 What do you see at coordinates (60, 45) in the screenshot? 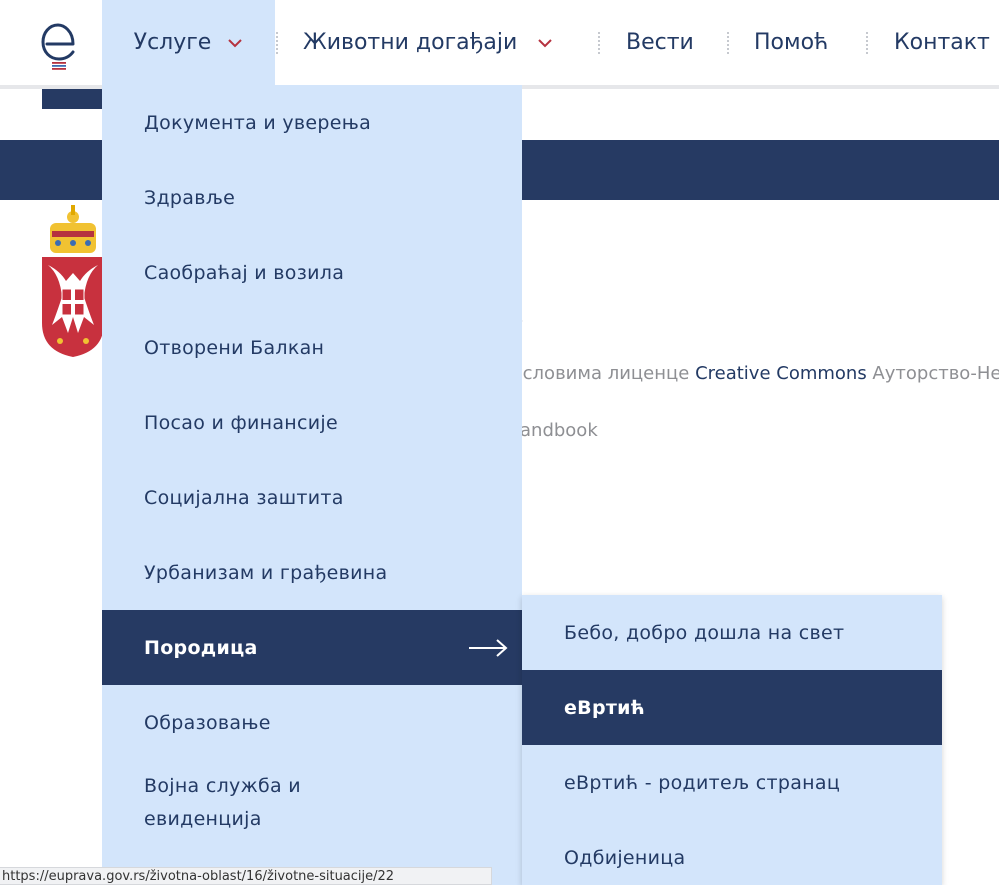
I see `euprava-logo-icon` at bounding box center [60, 45].